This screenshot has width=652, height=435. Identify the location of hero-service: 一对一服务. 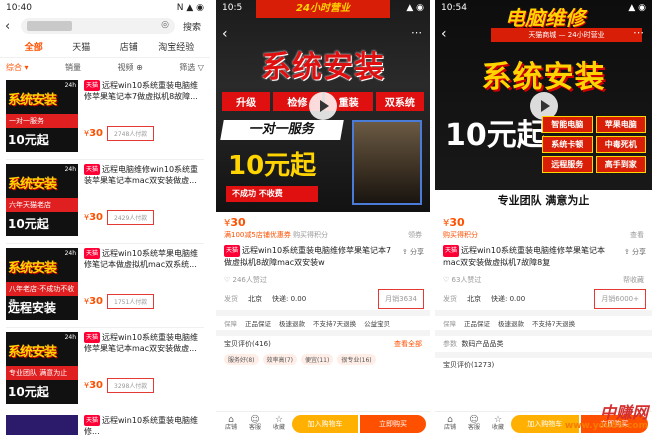
(282, 130).